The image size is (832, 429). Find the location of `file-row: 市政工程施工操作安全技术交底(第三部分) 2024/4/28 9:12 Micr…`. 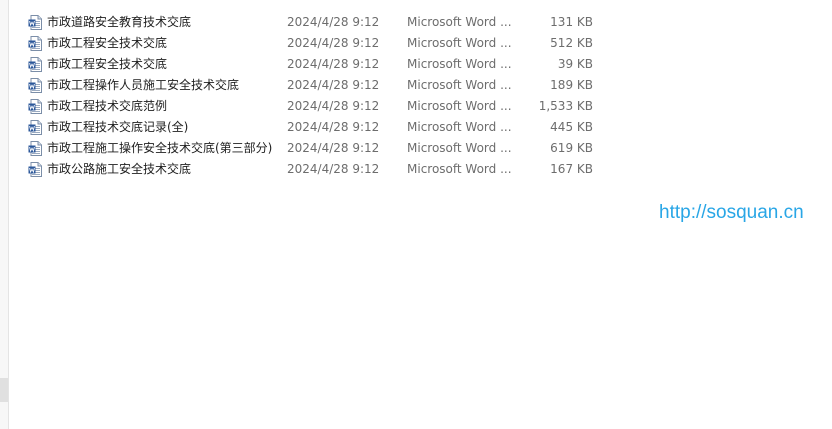

file-row: 市政工程施工操作安全技术交底(第三部分) 2024/4/28 9:12 Micr… is located at coordinates (316, 148).